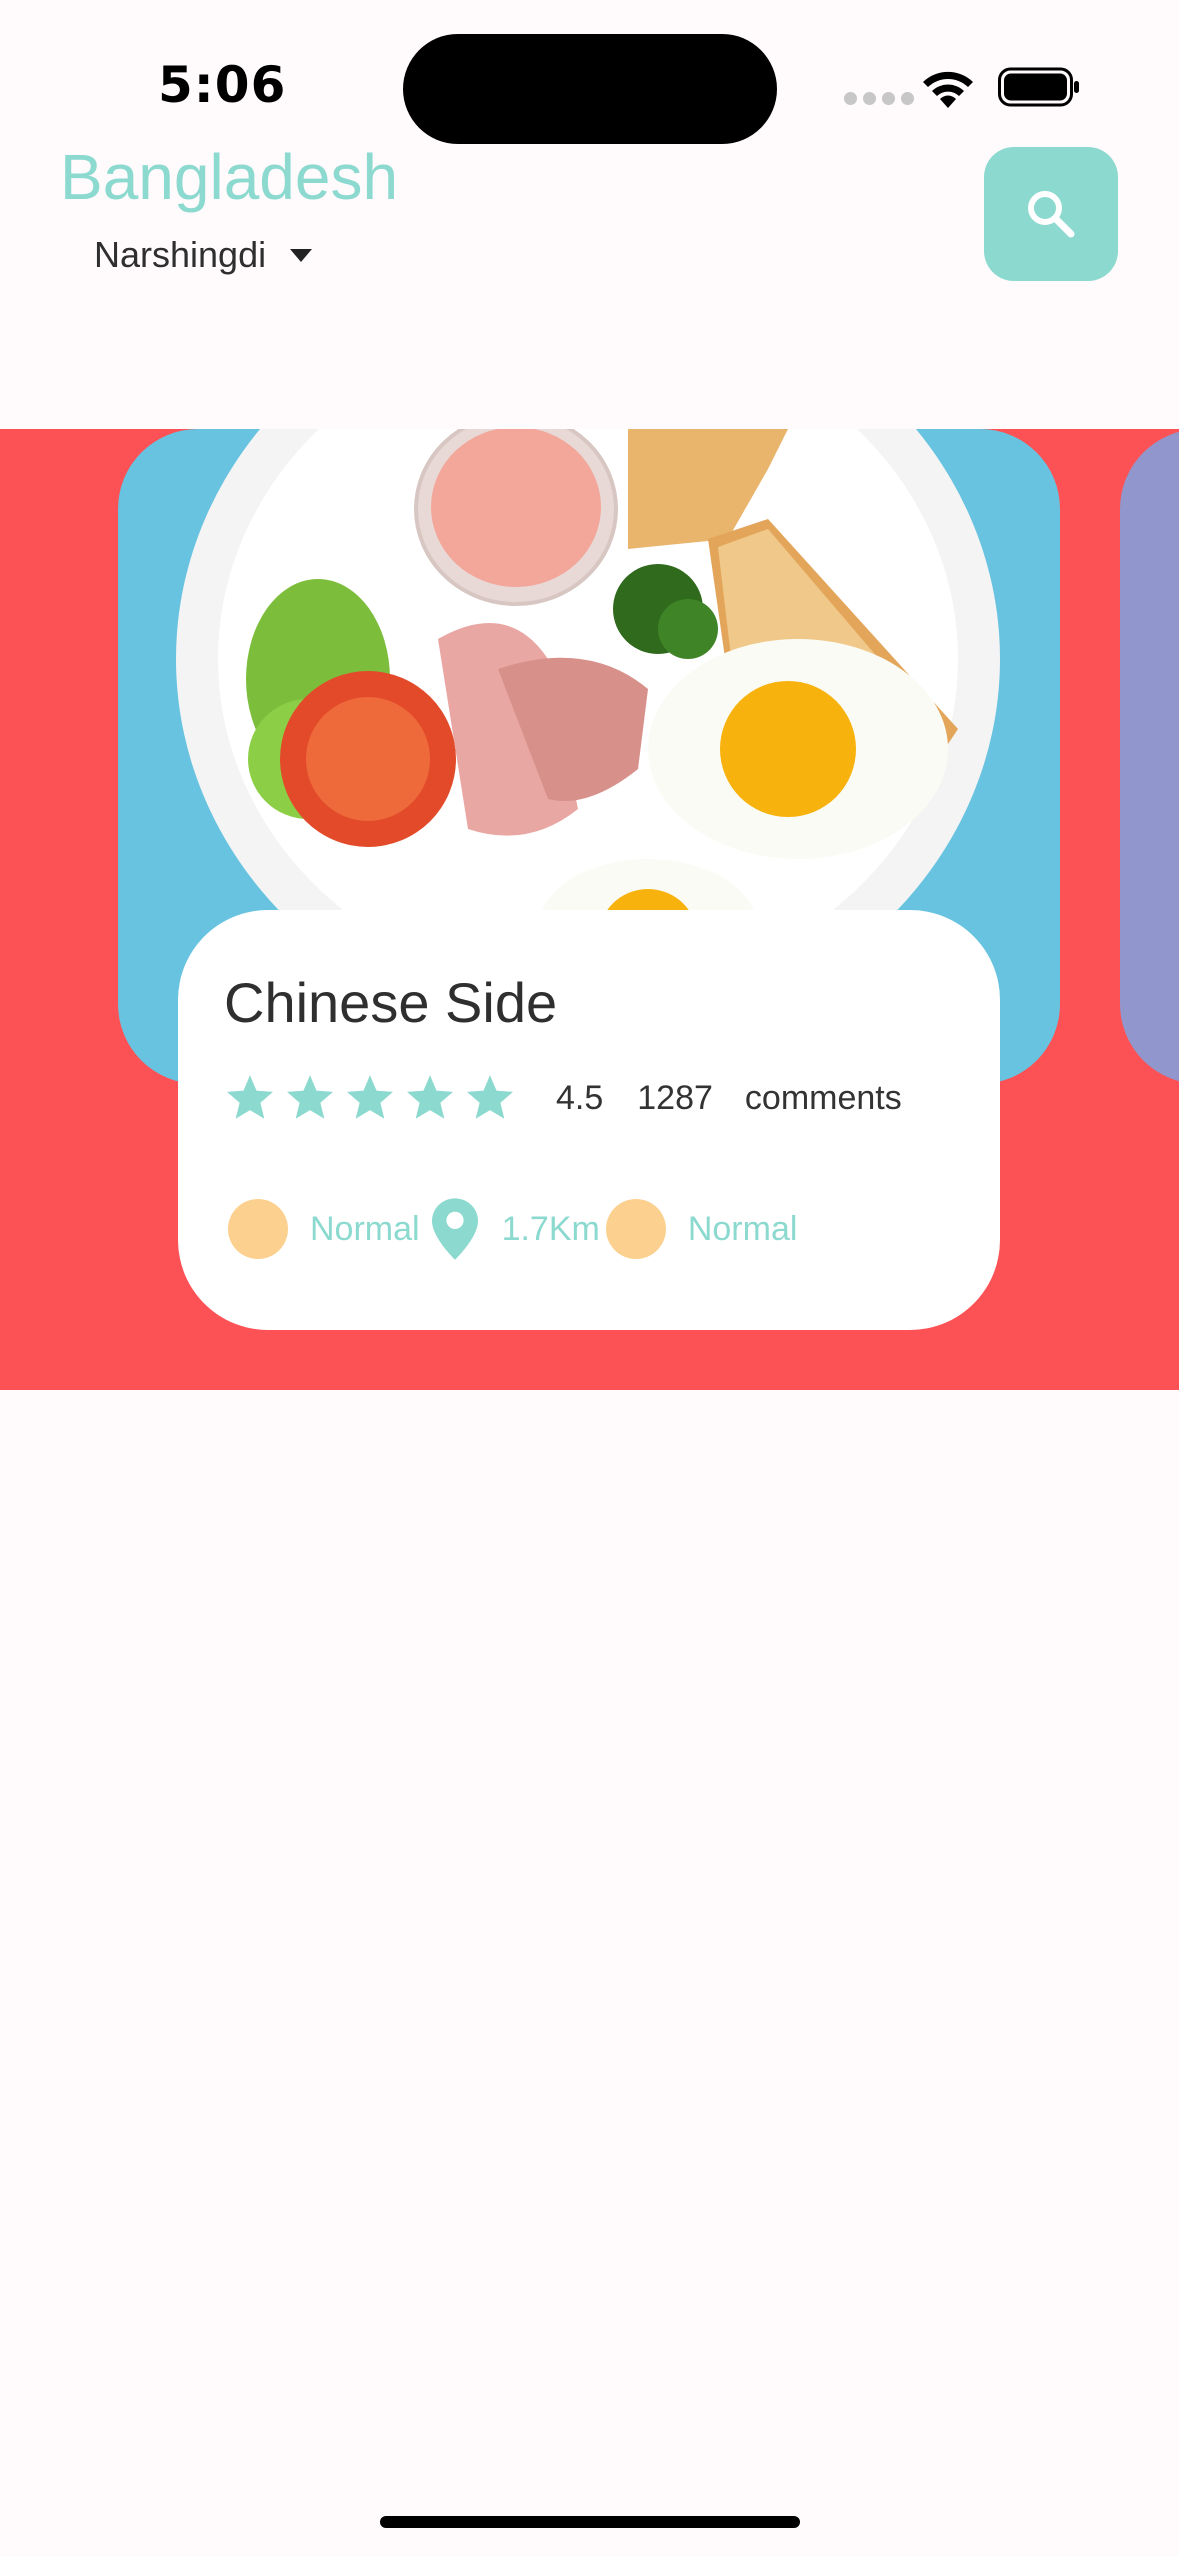  Describe the element at coordinates (823, 1097) in the screenshot. I see `comments-label: comments` at that location.